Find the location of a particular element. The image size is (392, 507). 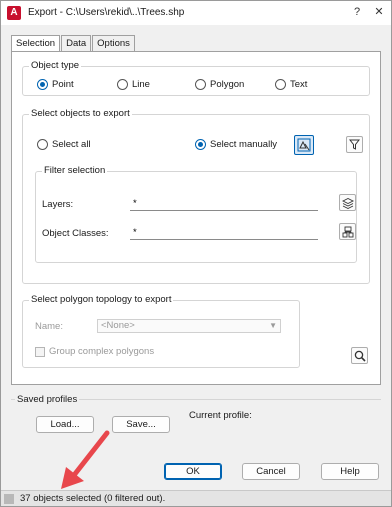

radio-select-all-label: Select all is located at coordinates (71, 144).